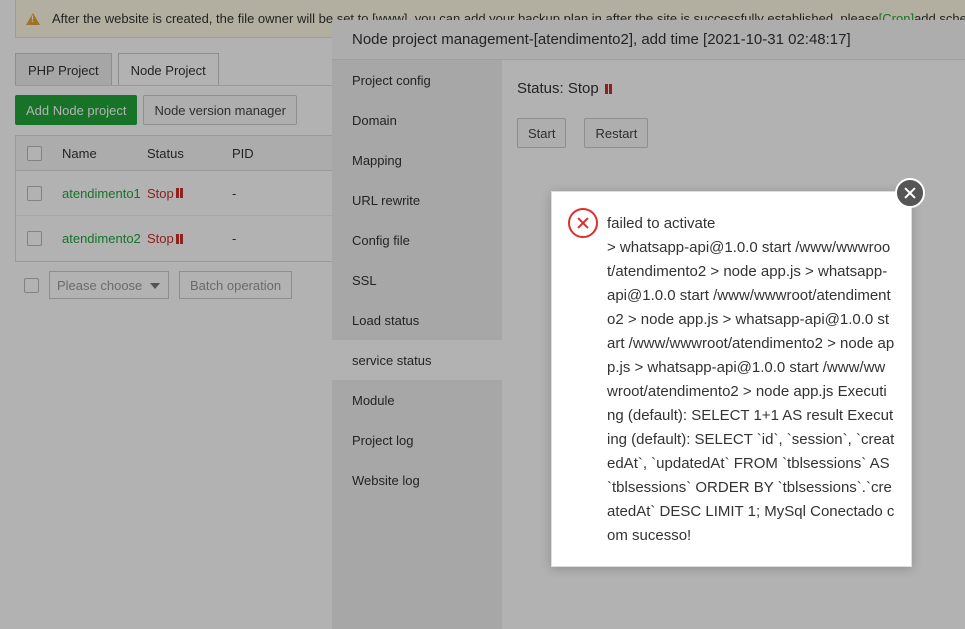  What do you see at coordinates (661, 223) in the screenshot?
I see `error-title: failed to activate` at bounding box center [661, 223].